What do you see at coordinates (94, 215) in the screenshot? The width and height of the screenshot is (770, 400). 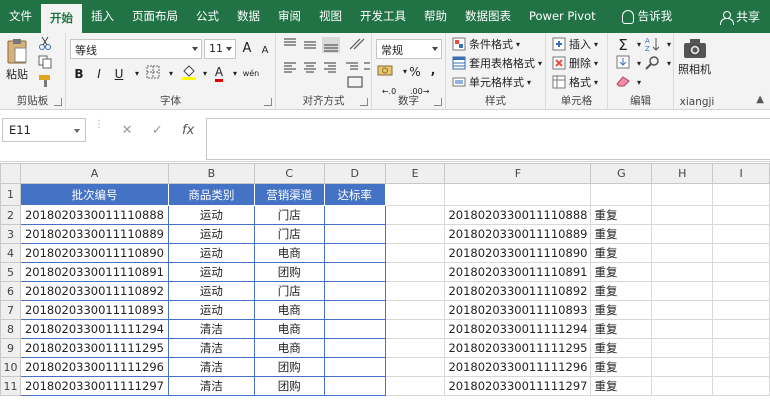 I see `cell-batch-no: 2018020330011110888` at bounding box center [94, 215].